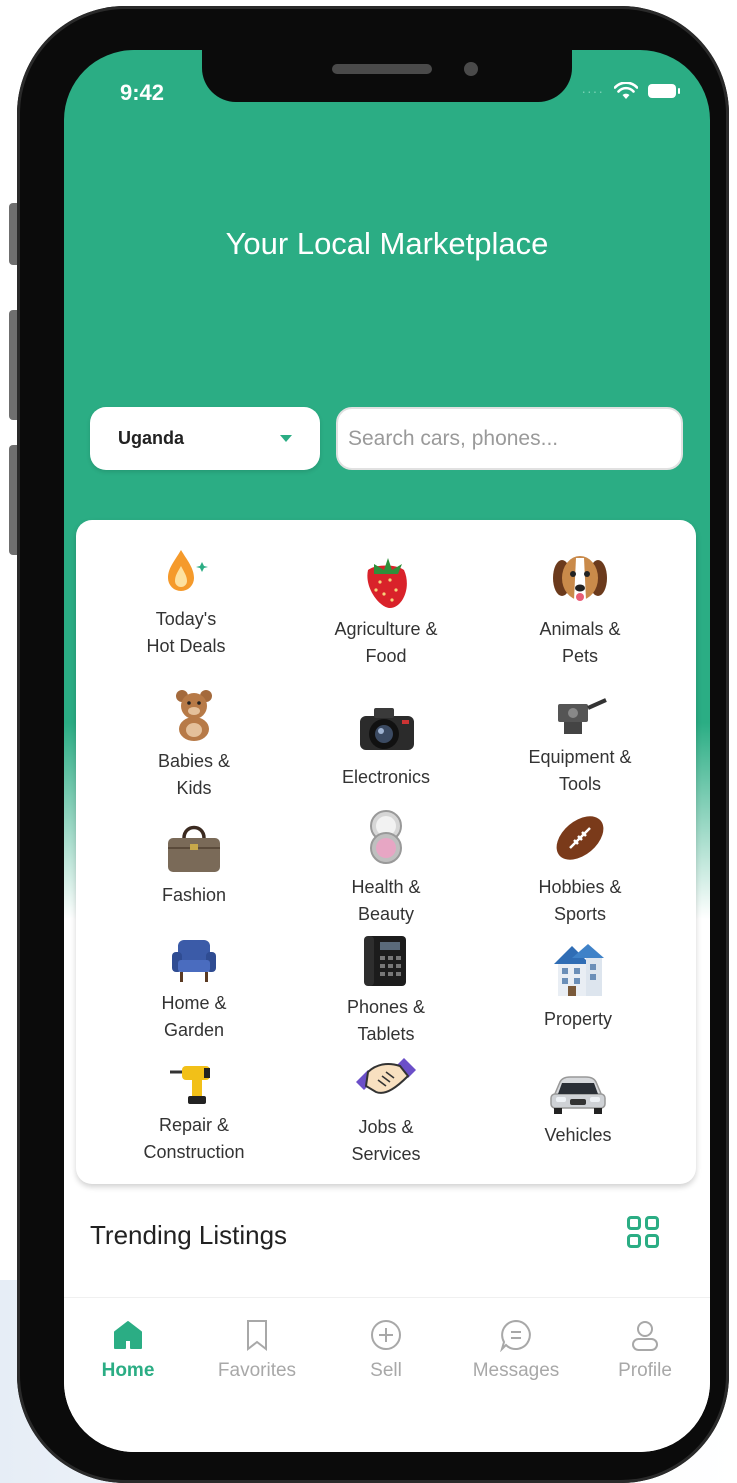 This screenshot has height=1483, width=737. What do you see at coordinates (386, 1335) in the screenshot?
I see `plus-circle-icon` at bounding box center [386, 1335].